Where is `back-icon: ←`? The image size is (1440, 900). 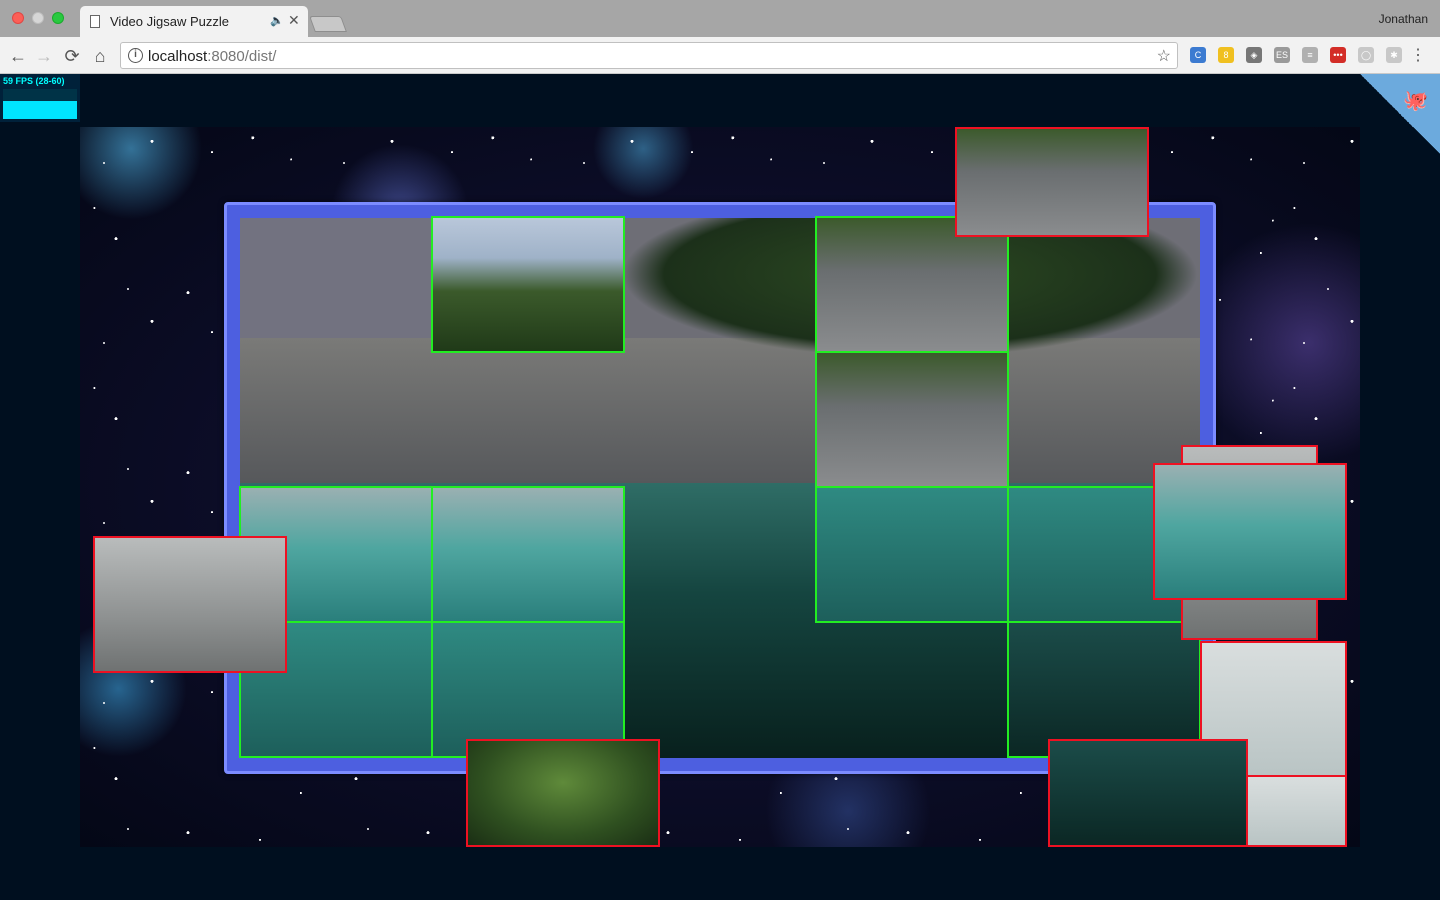 back-icon: ← is located at coordinates (18, 56).